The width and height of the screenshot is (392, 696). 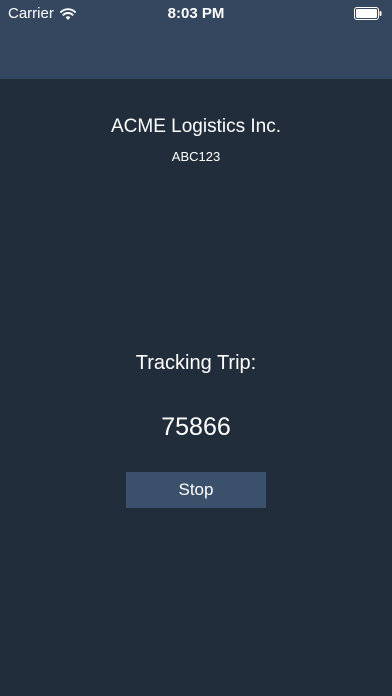 I want to click on trip-number: 75866, so click(x=196, y=427).